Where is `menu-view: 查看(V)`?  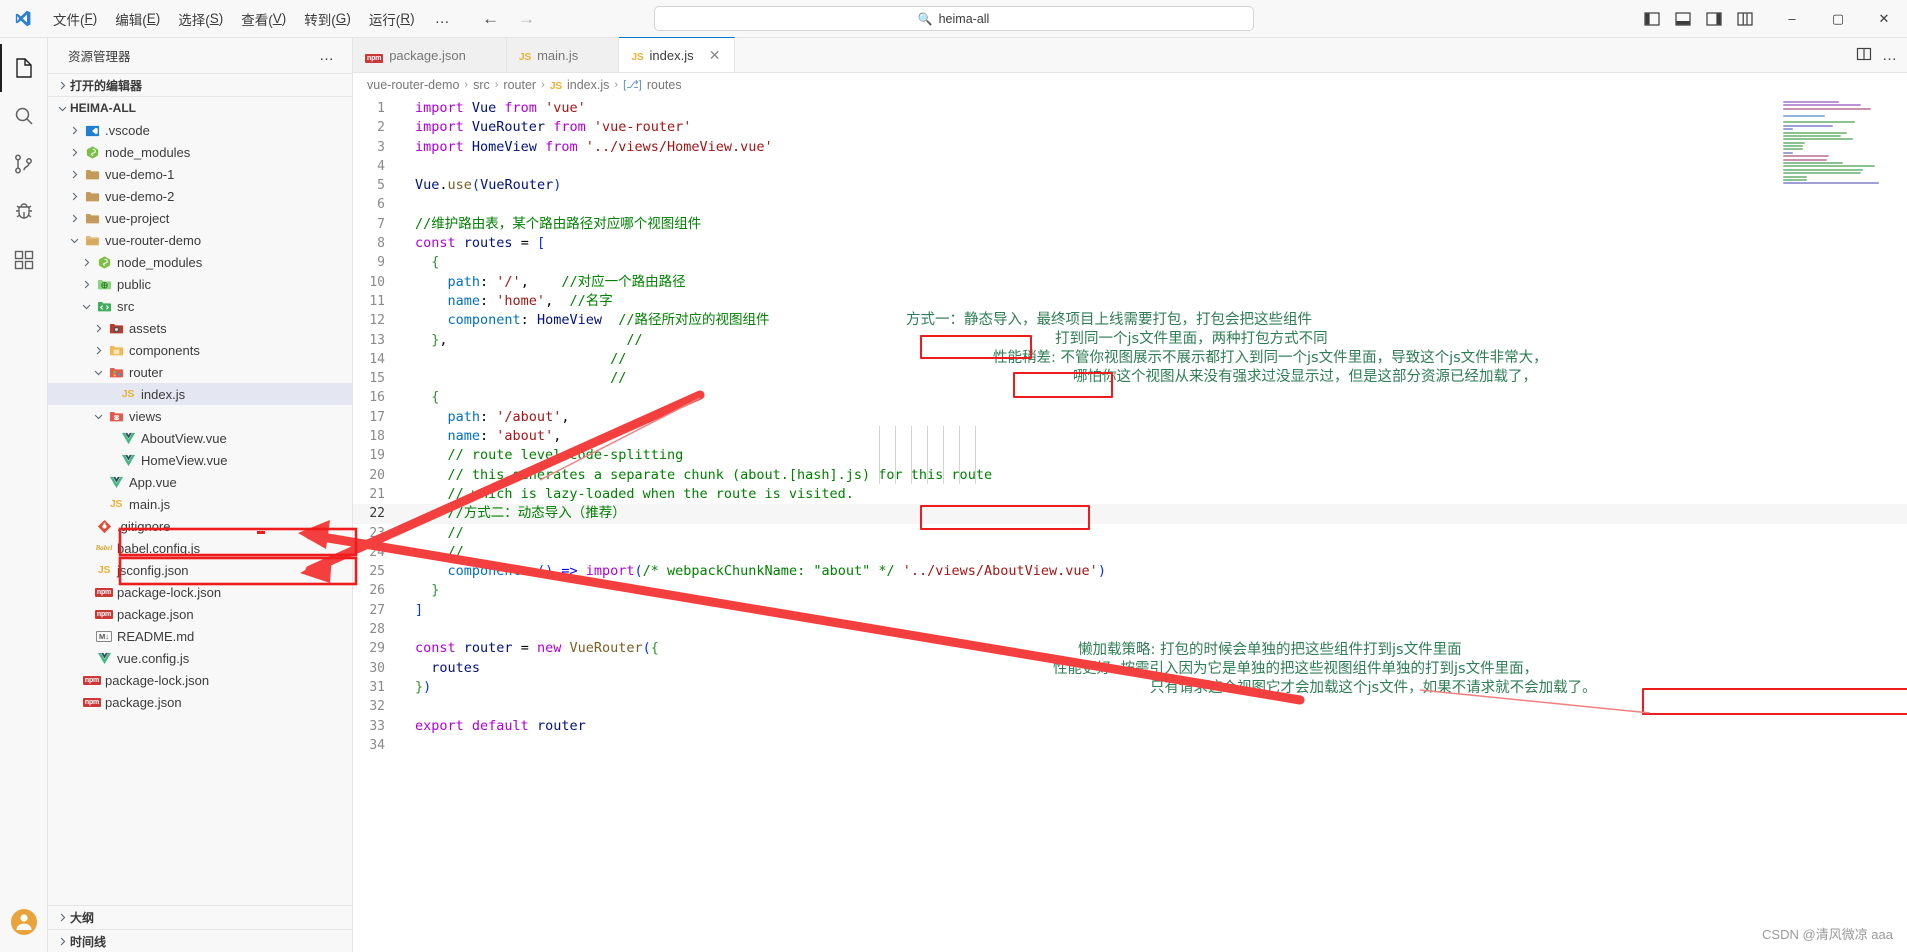
menu-view: 查看(V) is located at coordinates (263, 19).